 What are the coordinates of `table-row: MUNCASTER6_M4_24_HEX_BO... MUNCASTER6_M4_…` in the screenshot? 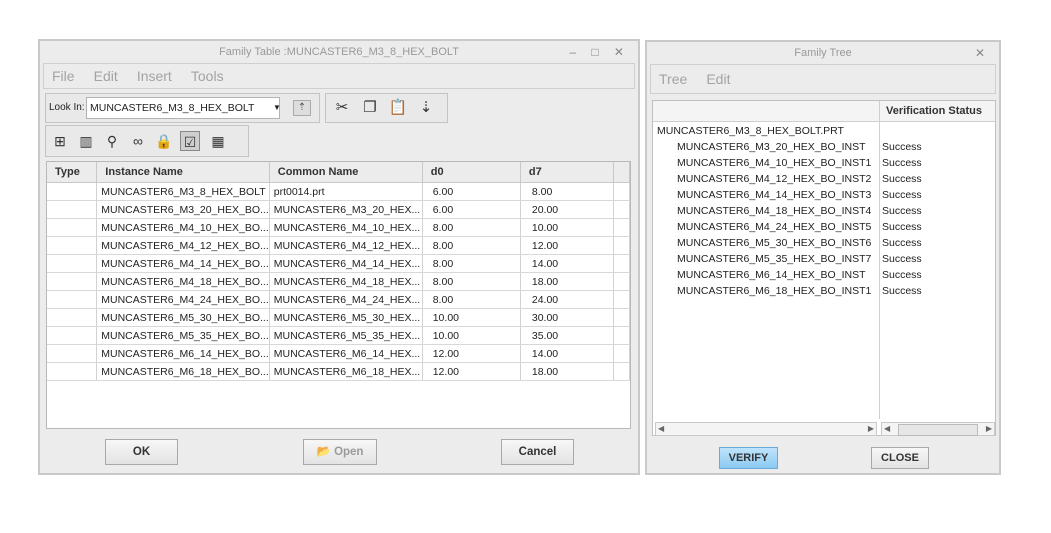 It's located at (338, 299).